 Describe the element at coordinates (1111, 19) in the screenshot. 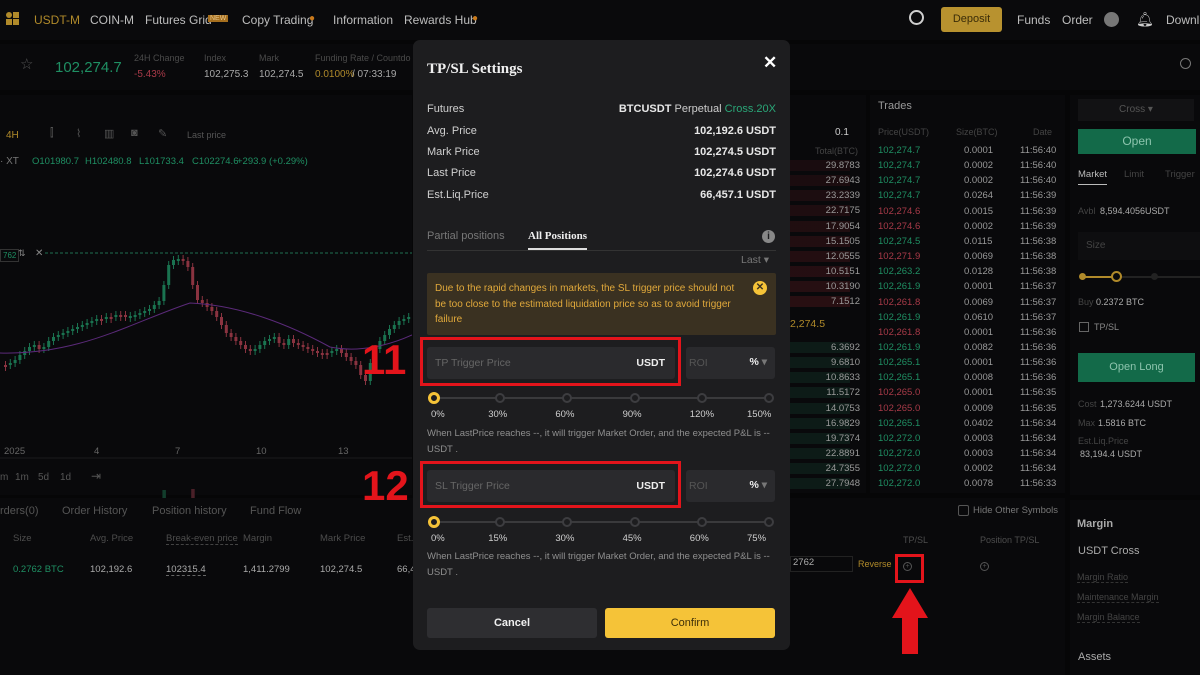

I see `avatar` at that location.